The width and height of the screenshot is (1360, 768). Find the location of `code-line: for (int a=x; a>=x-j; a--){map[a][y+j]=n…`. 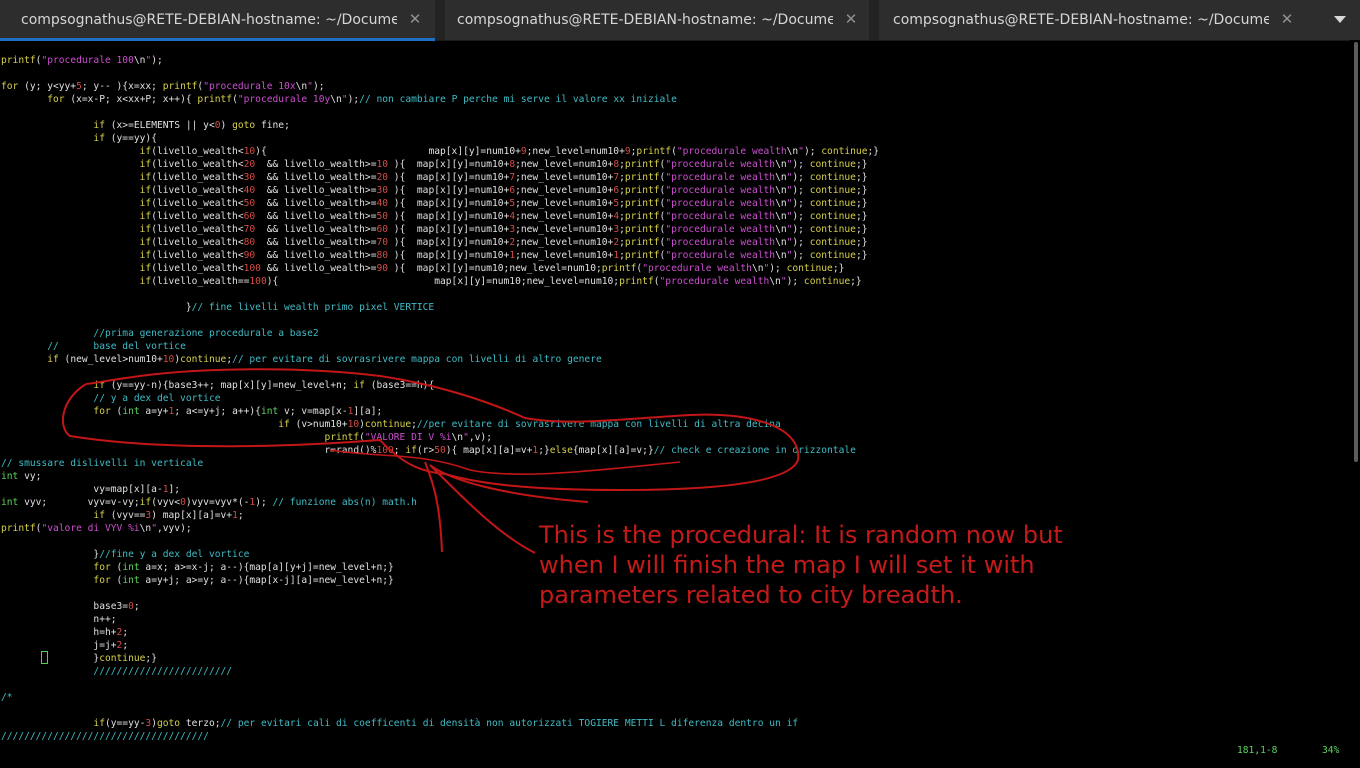

code-line: for (int a=x; a>=x-j; a--){map[a][y+j]=n… is located at coordinates (197, 567).